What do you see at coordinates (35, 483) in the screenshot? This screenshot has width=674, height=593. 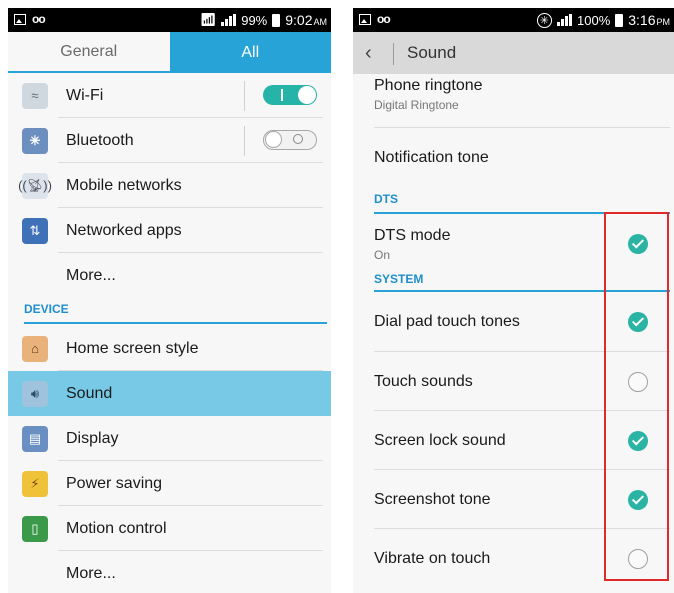 I see `power-saving-icon: ⚡︎` at bounding box center [35, 483].